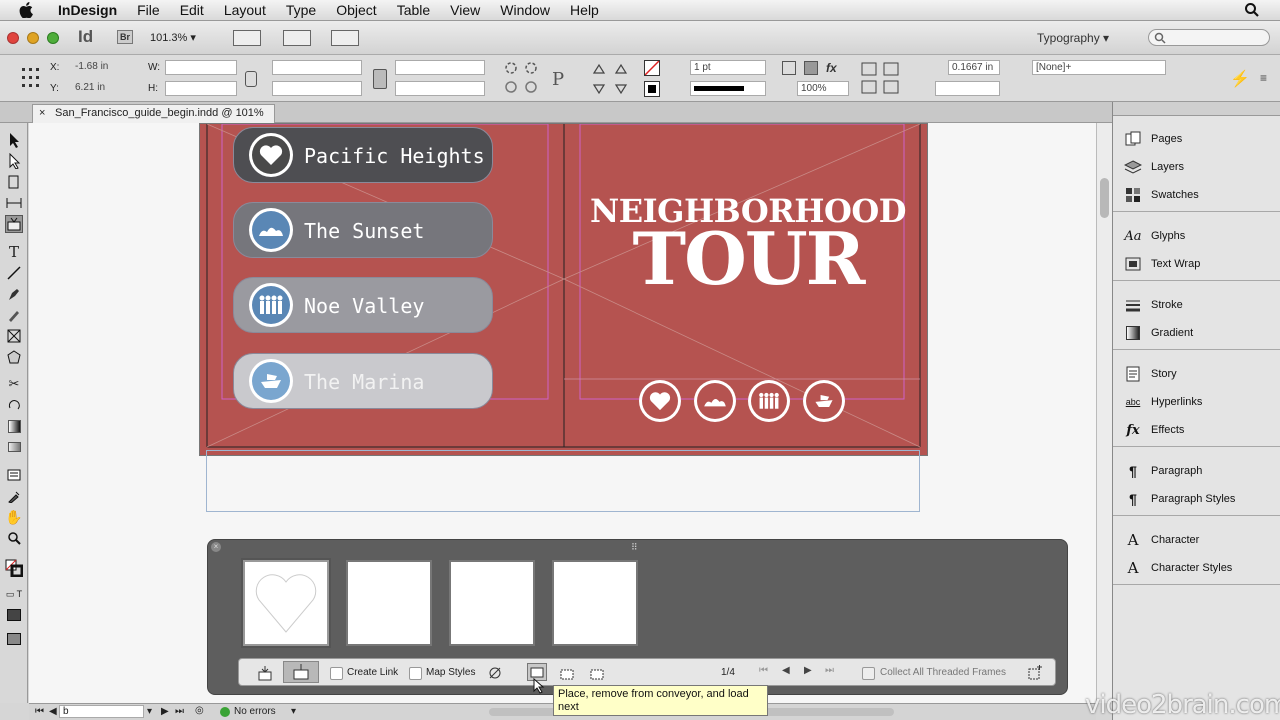 The height and width of the screenshot is (720, 1280). Describe the element at coordinates (1209, 37) in the screenshot. I see `help-search-input` at that location.